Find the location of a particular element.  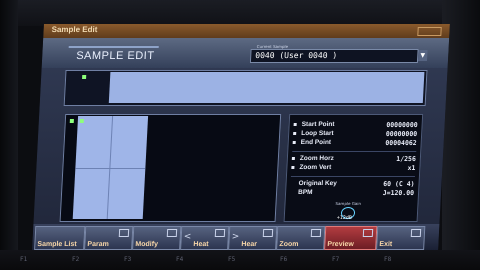

button-label: Modify is located at coordinates (147, 244).